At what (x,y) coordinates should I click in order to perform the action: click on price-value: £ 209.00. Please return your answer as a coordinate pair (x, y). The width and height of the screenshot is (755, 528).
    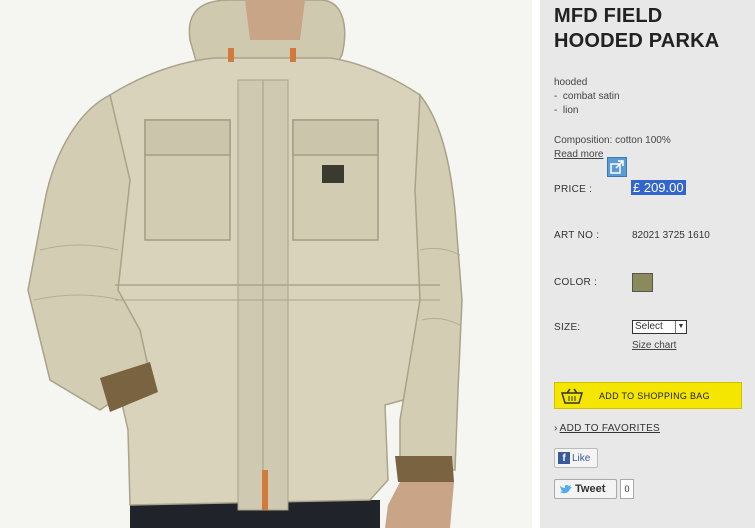
    Looking at the image, I should click on (658, 187).